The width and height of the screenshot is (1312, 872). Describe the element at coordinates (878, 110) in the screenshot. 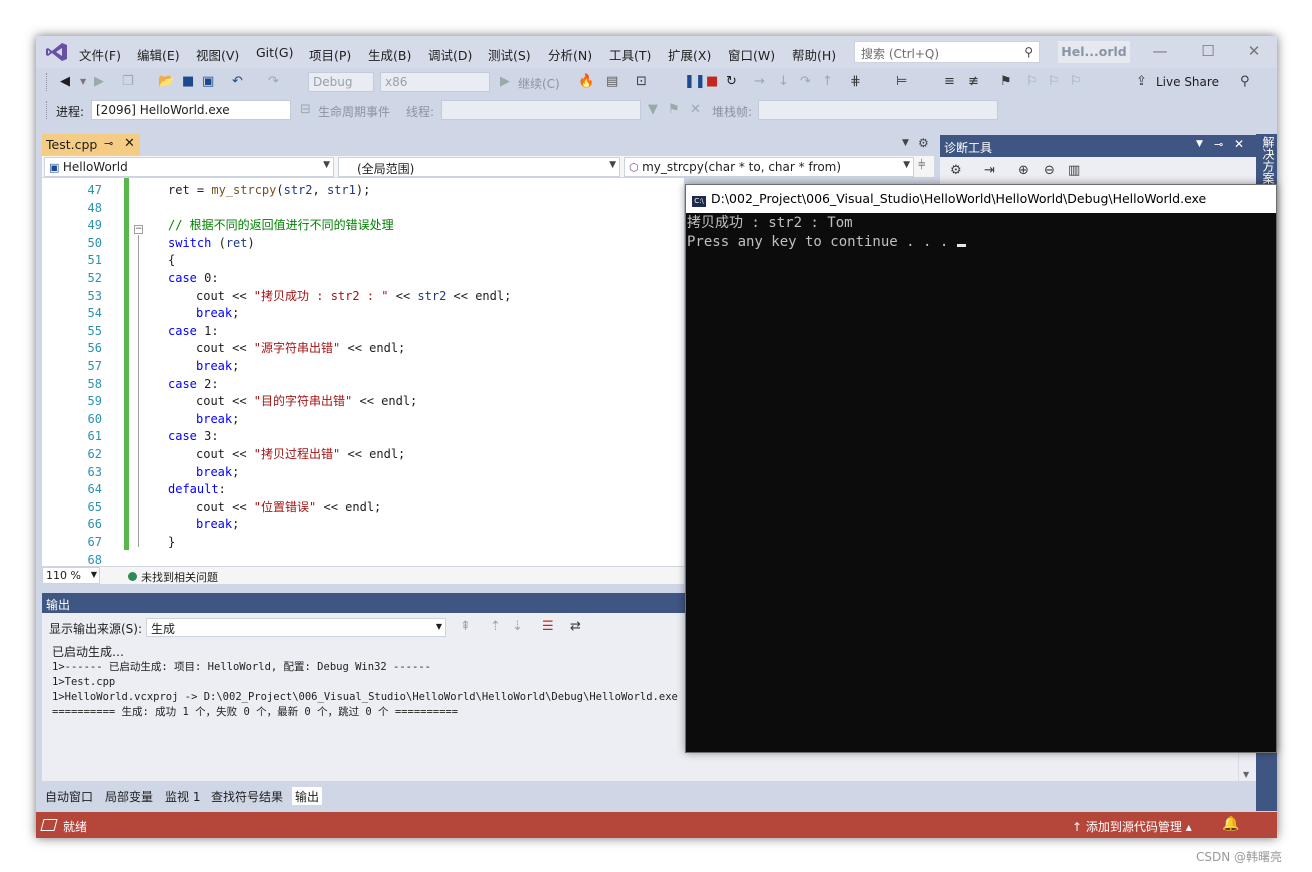

I see `stack-frame-select` at that location.